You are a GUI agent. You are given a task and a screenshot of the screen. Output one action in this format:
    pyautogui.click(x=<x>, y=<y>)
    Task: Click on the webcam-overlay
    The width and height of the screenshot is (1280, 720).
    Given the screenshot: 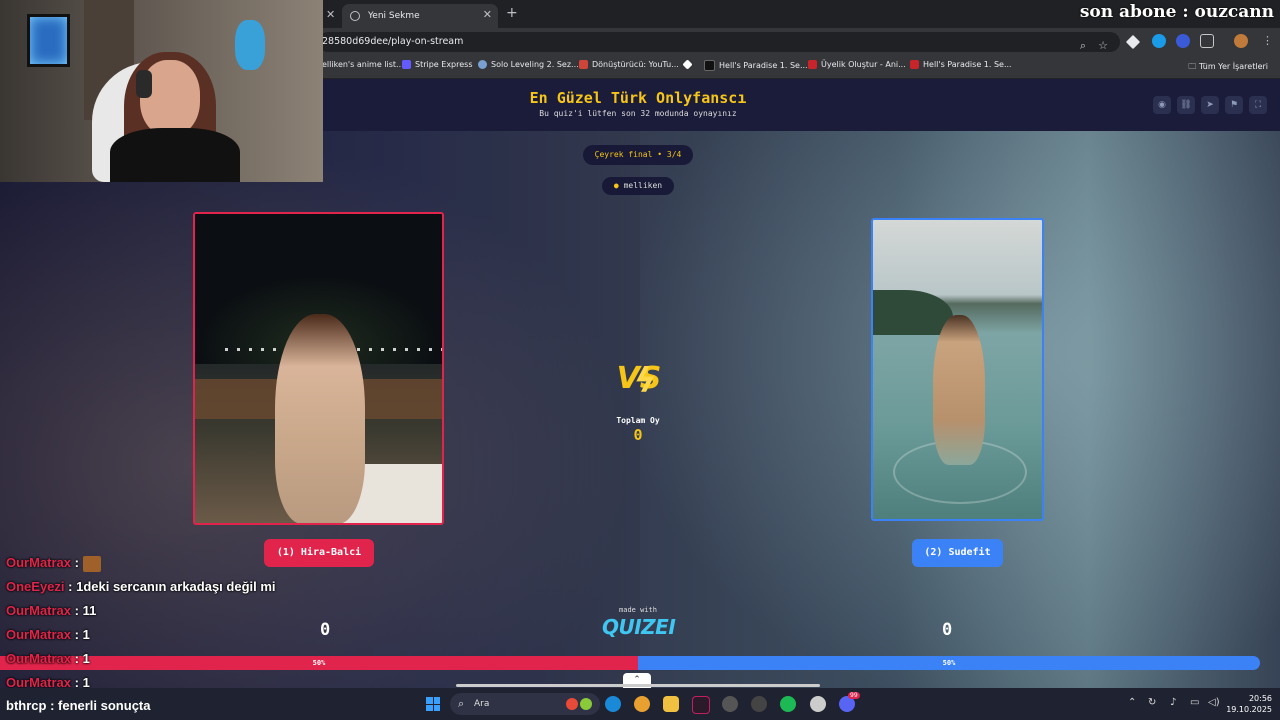 What is the action you would take?
    pyautogui.click(x=161, y=91)
    